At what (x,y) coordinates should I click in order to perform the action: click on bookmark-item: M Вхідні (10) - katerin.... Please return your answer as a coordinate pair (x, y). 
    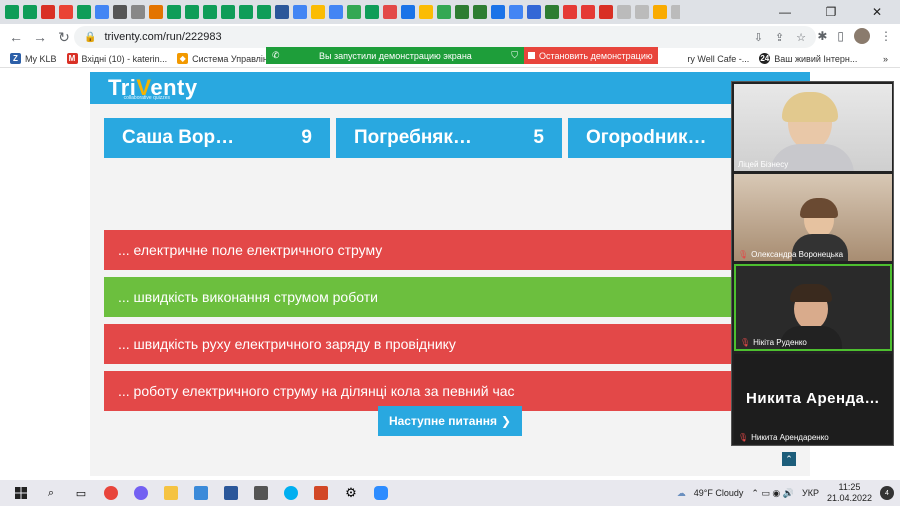
    Looking at the image, I should click on (116, 58).